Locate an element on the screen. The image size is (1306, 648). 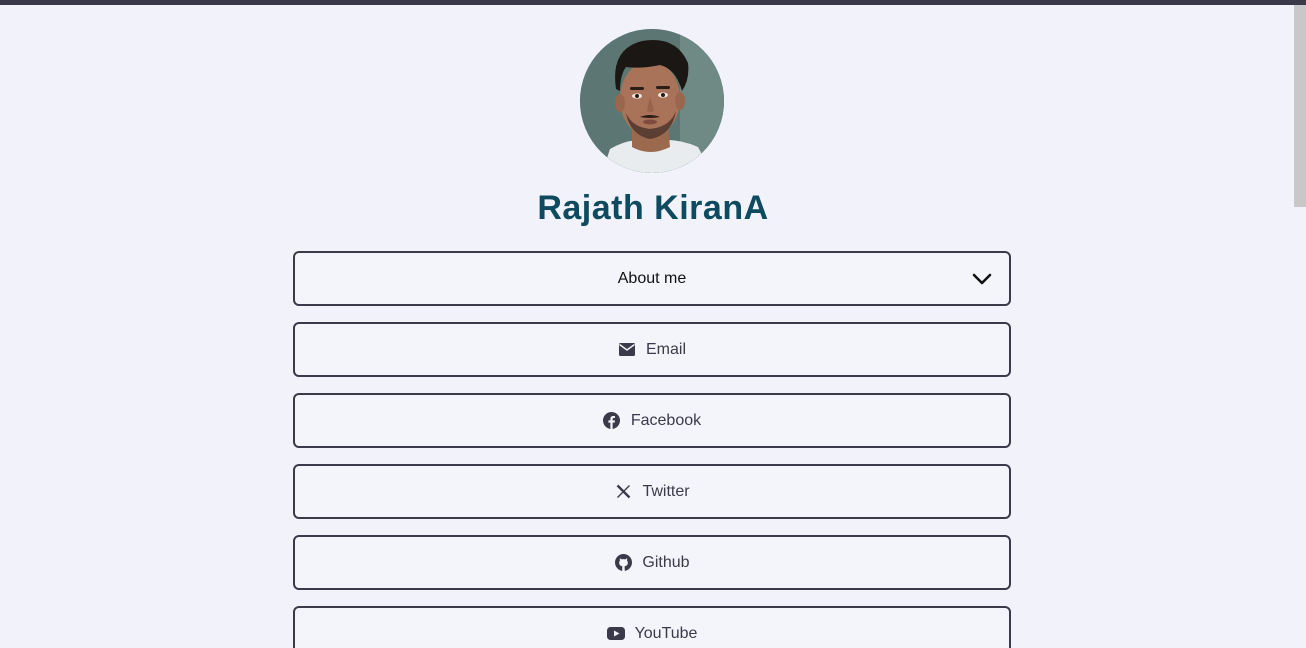
facebook-link-button: Facebook is located at coordinates (652, 420).